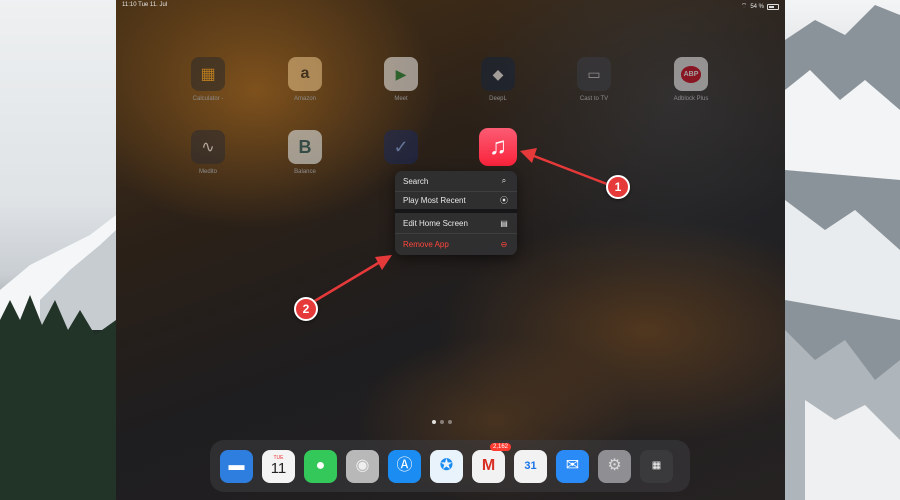  Describe the element at coordinates (618, 187) in the screenshot. I see `step-1-badge: 1` at that location.